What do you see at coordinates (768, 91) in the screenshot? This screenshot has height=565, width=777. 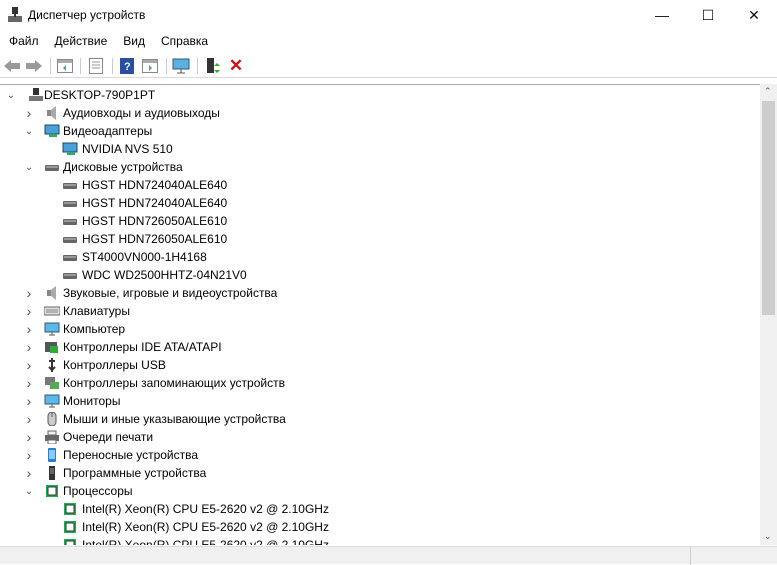 I see `scroll-up-icon: ⌃` at bounding box center [768, 91].